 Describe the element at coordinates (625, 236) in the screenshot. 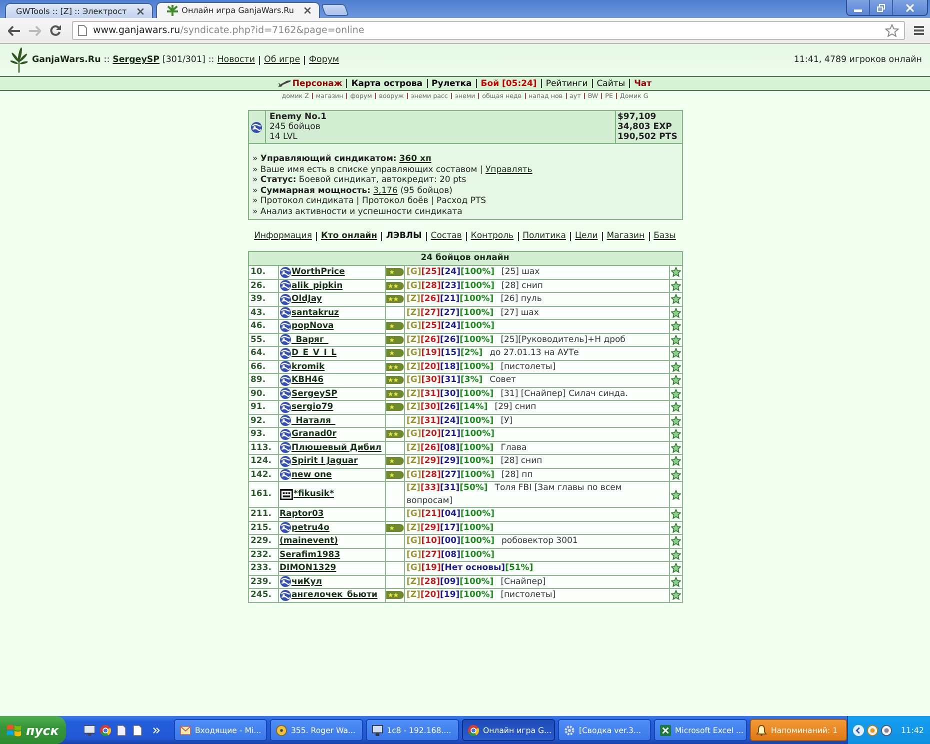

I see `section-tab: Магазин` at that location.